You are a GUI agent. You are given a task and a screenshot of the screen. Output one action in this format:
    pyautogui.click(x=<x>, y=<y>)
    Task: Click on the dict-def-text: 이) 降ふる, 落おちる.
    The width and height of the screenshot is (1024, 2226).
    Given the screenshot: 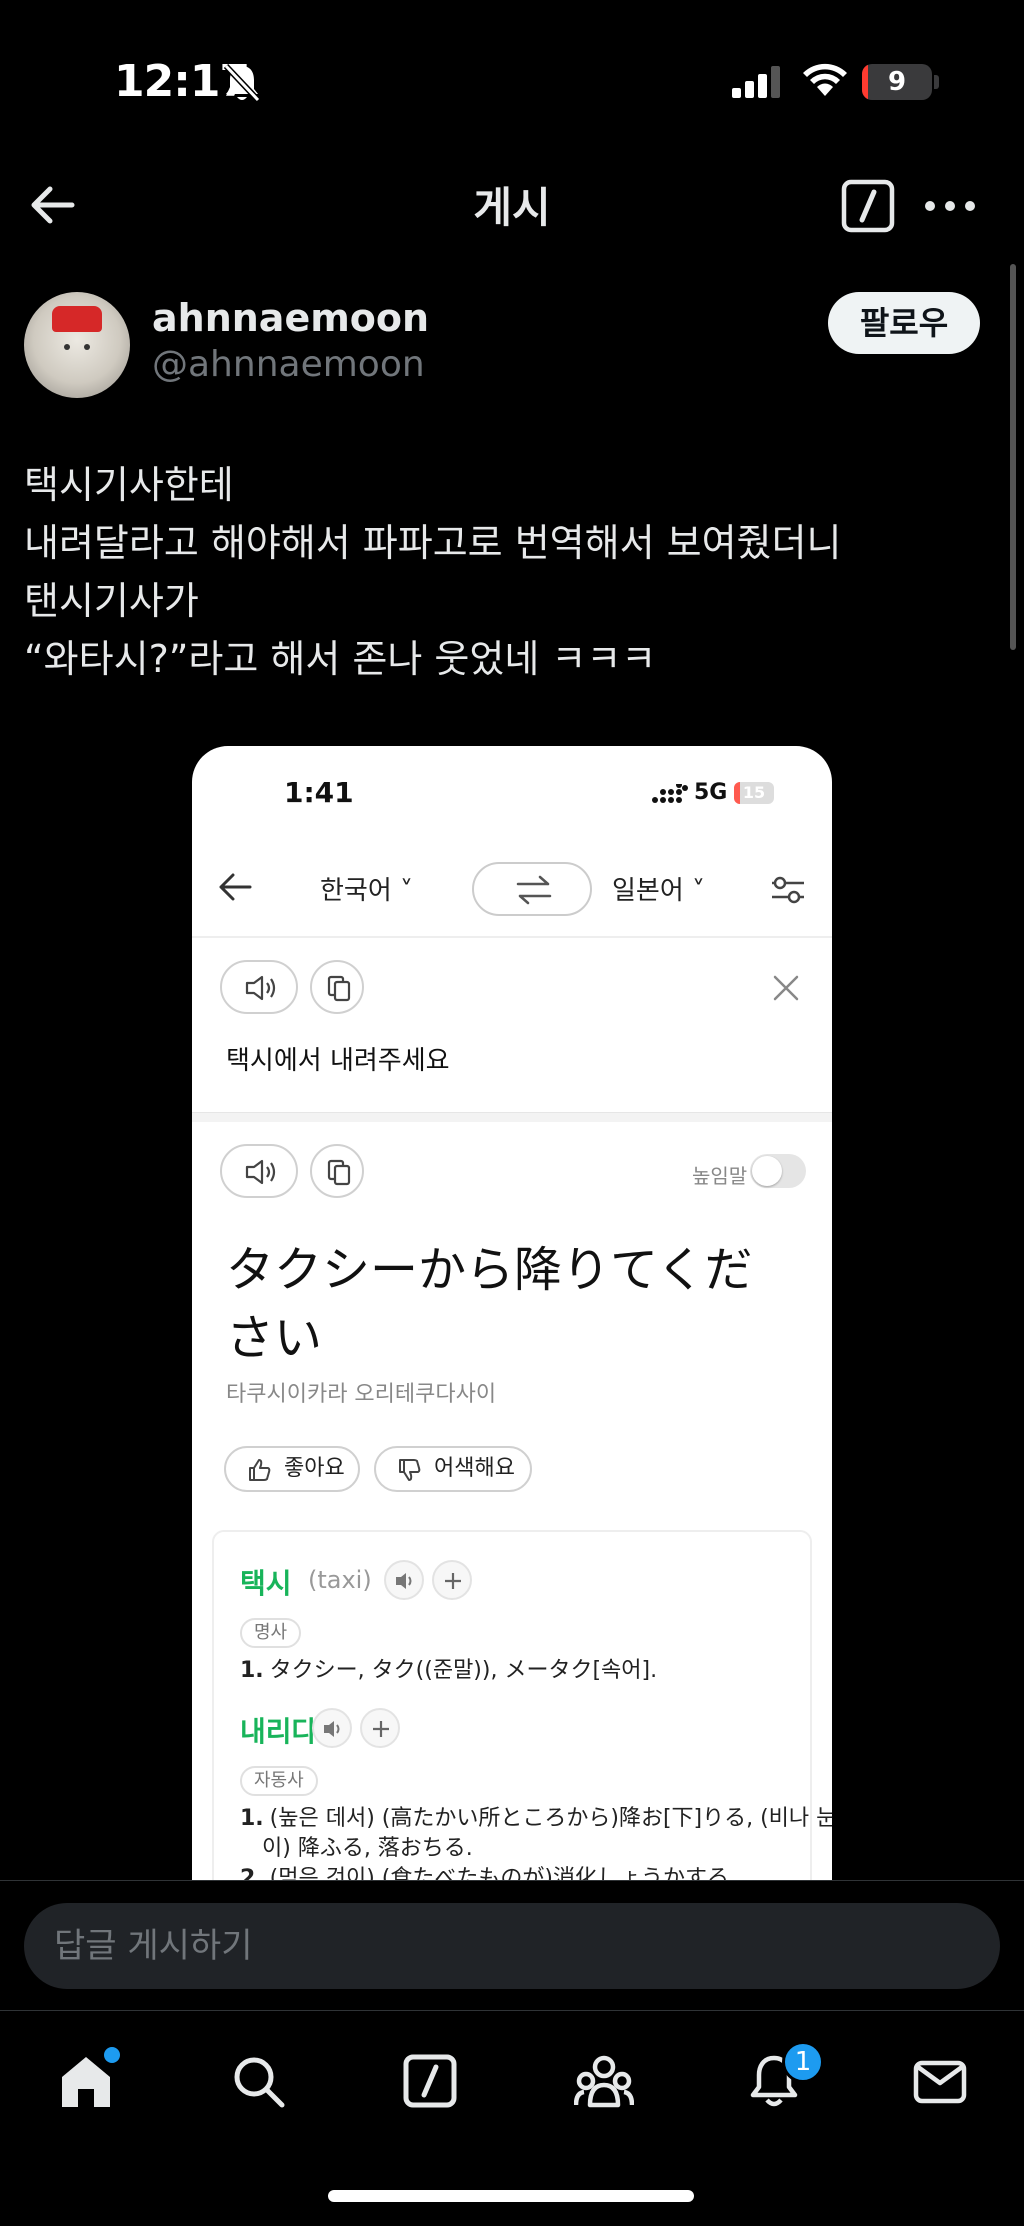 What is the action you would take?
    pyautogui.click(x=367, y=1848)
    